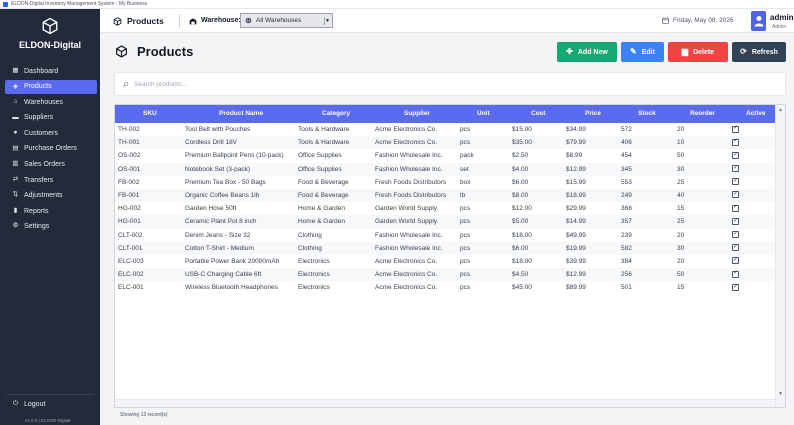 The height and width of the screenshot is (425, 794). I want to click on customers-icon: ●, so click(15, 133).